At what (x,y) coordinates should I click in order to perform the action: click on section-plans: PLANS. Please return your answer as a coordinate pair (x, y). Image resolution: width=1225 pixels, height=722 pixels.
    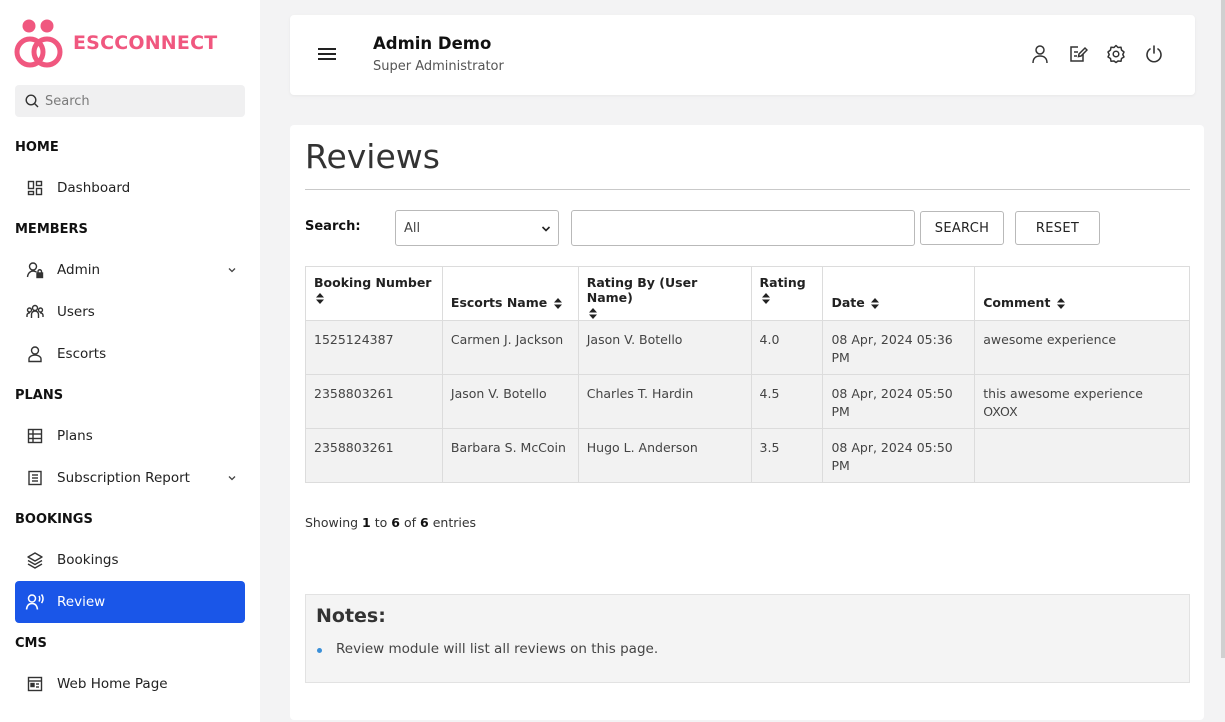
    Looking at the image, I should click on (39, 395).